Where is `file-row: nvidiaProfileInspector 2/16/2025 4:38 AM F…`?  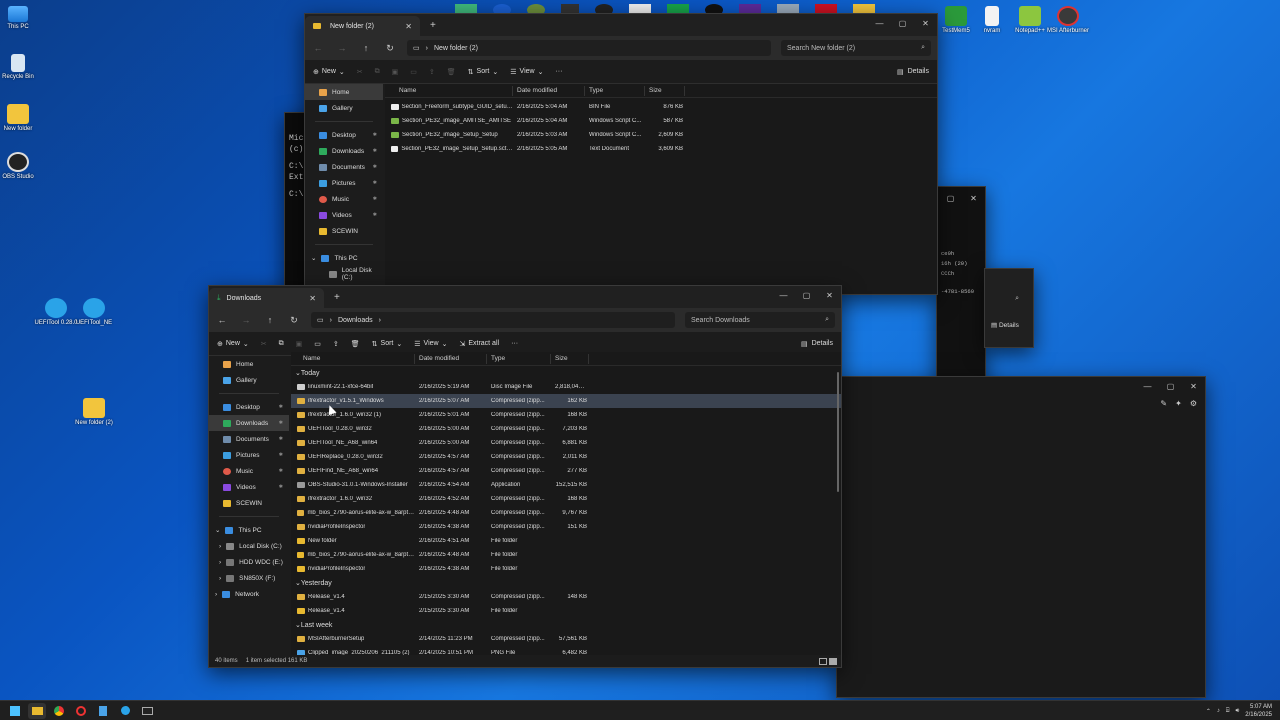 file-row: nvidiaProfileInspector 2/16/2025 4:38 AM F… is located at coordinates (566, 569).